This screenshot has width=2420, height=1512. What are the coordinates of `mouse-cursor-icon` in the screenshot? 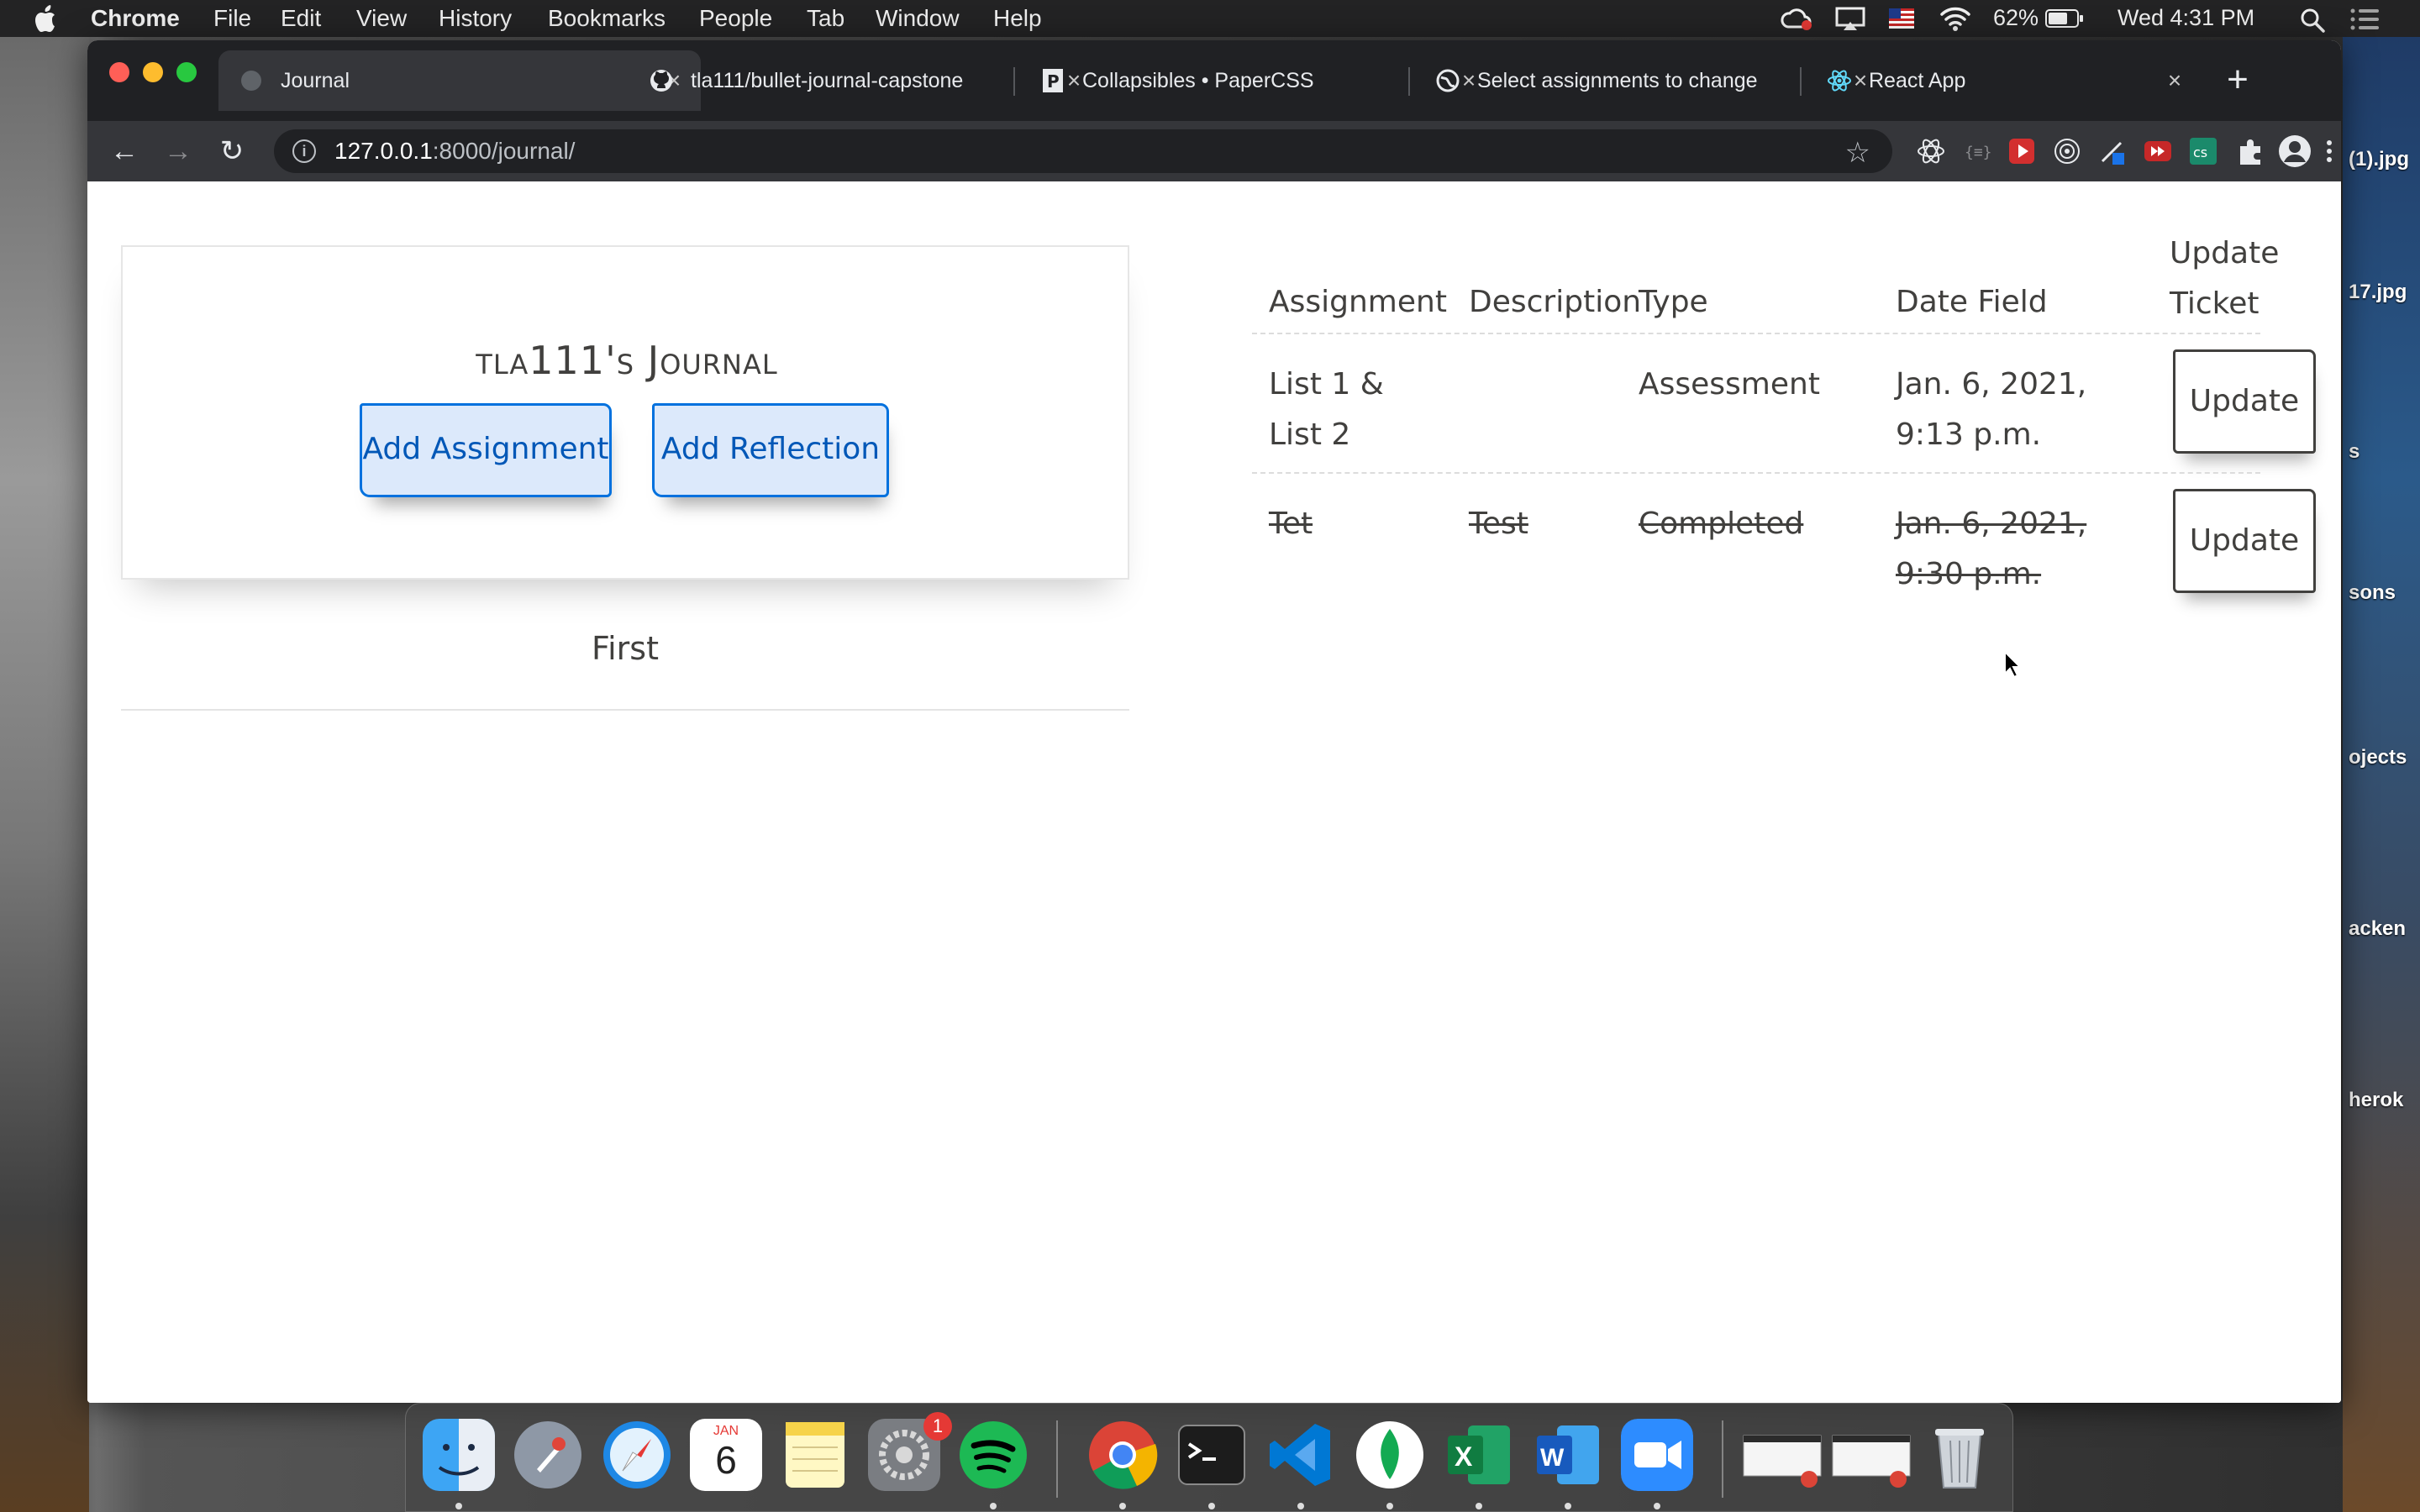 It's located at (2013, 664).